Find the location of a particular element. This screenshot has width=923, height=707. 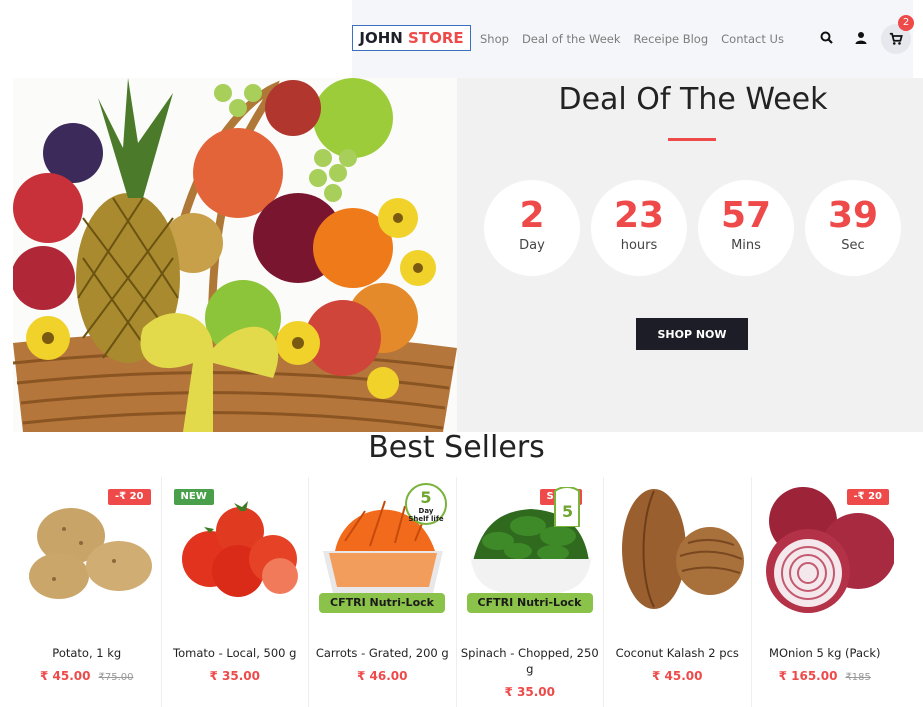

nav-link-shop: Shop is located at coordinates (494, 39).